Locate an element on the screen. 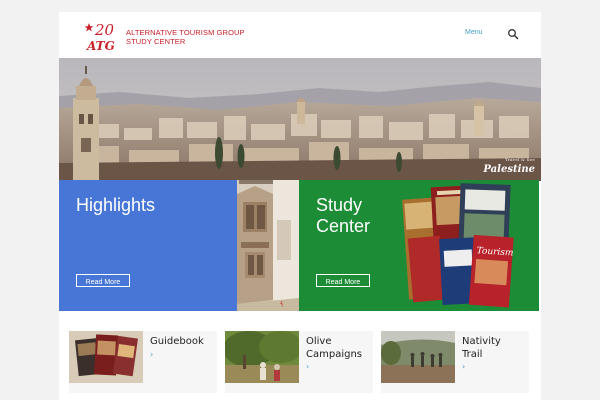 The image size is (600, 400). study-center-title-line-1: Study is located at coordinates (339, 205).